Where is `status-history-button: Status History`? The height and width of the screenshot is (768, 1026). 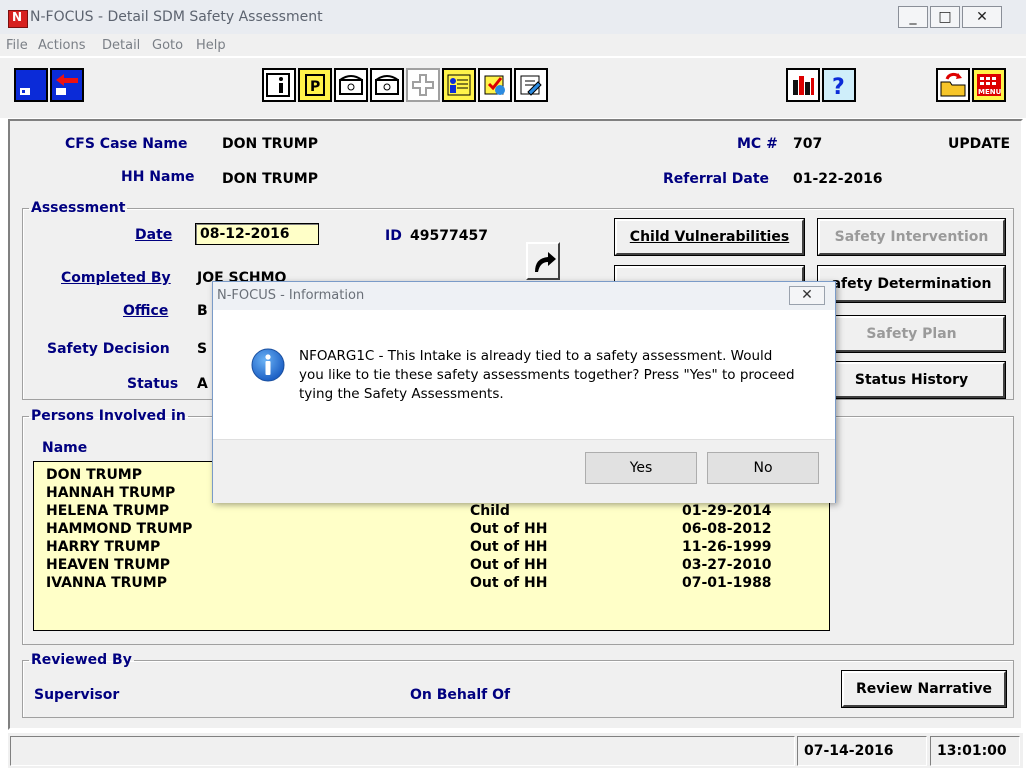 status-history-button: Status History is located at coordinates (911, 380).